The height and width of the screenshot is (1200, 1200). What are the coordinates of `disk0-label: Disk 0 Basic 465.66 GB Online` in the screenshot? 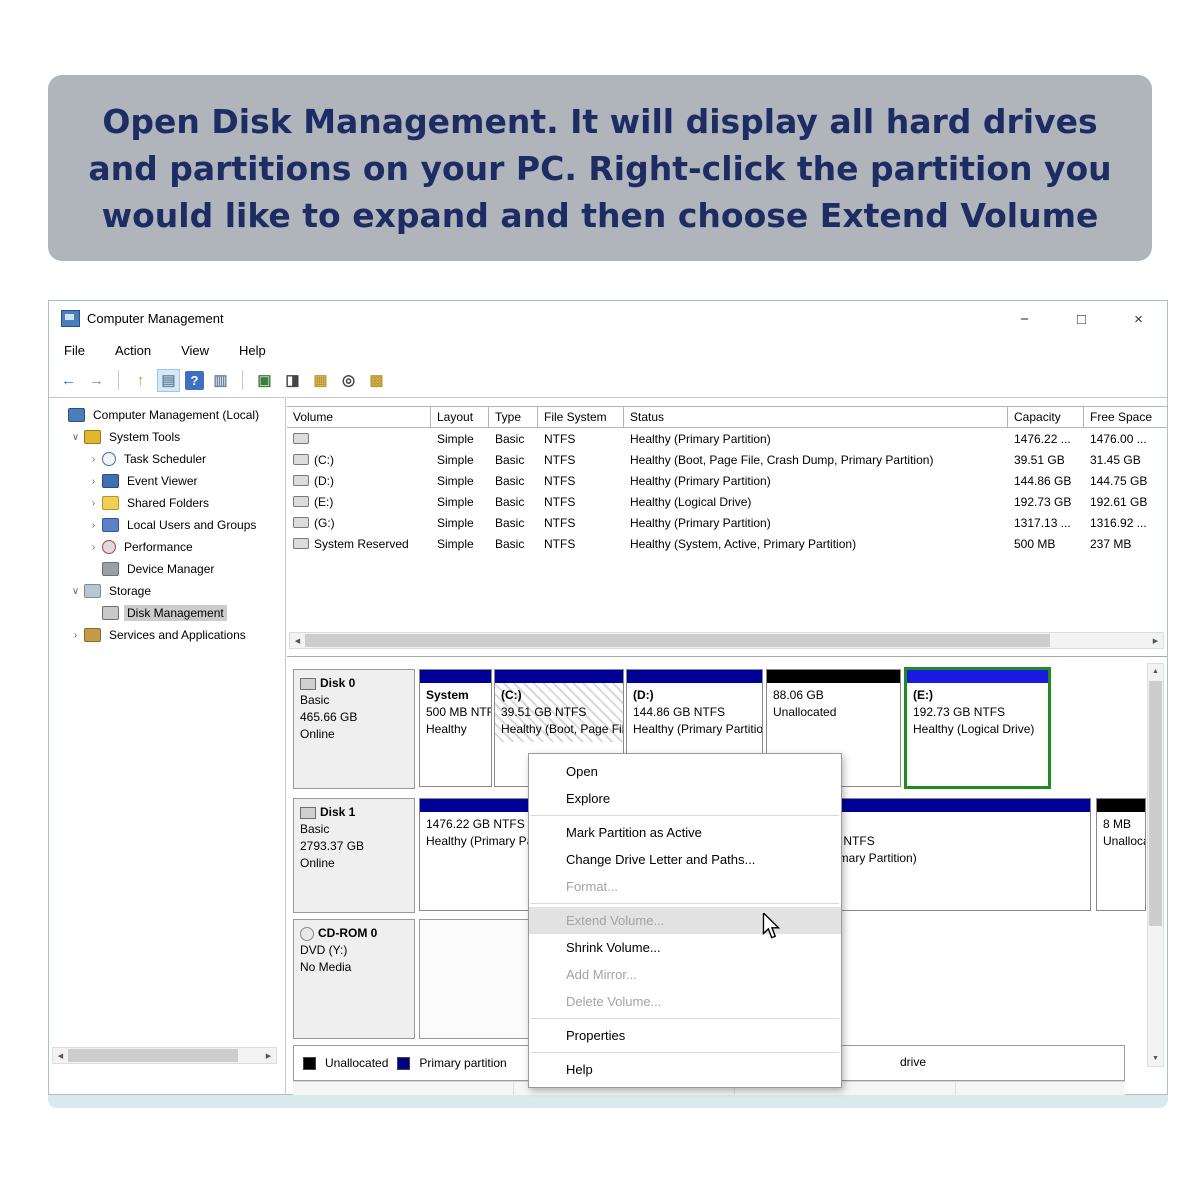 It's located at (354, 729).